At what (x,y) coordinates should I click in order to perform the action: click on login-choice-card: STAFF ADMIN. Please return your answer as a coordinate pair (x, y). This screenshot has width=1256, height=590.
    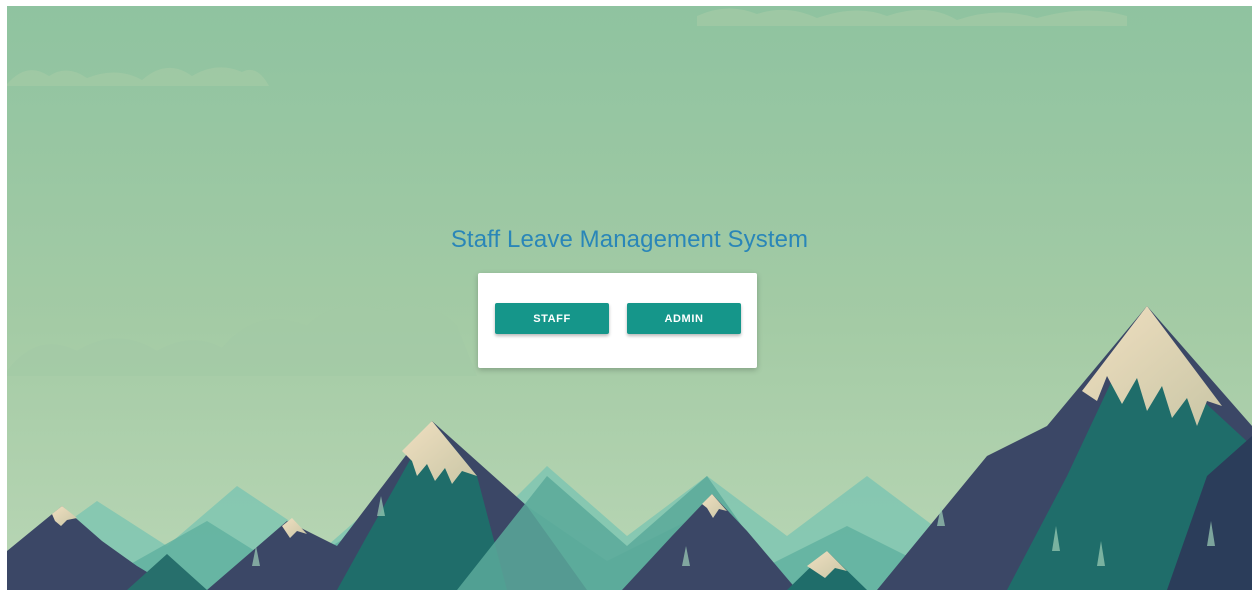
    Looking at the image, I should click on (617, 320).